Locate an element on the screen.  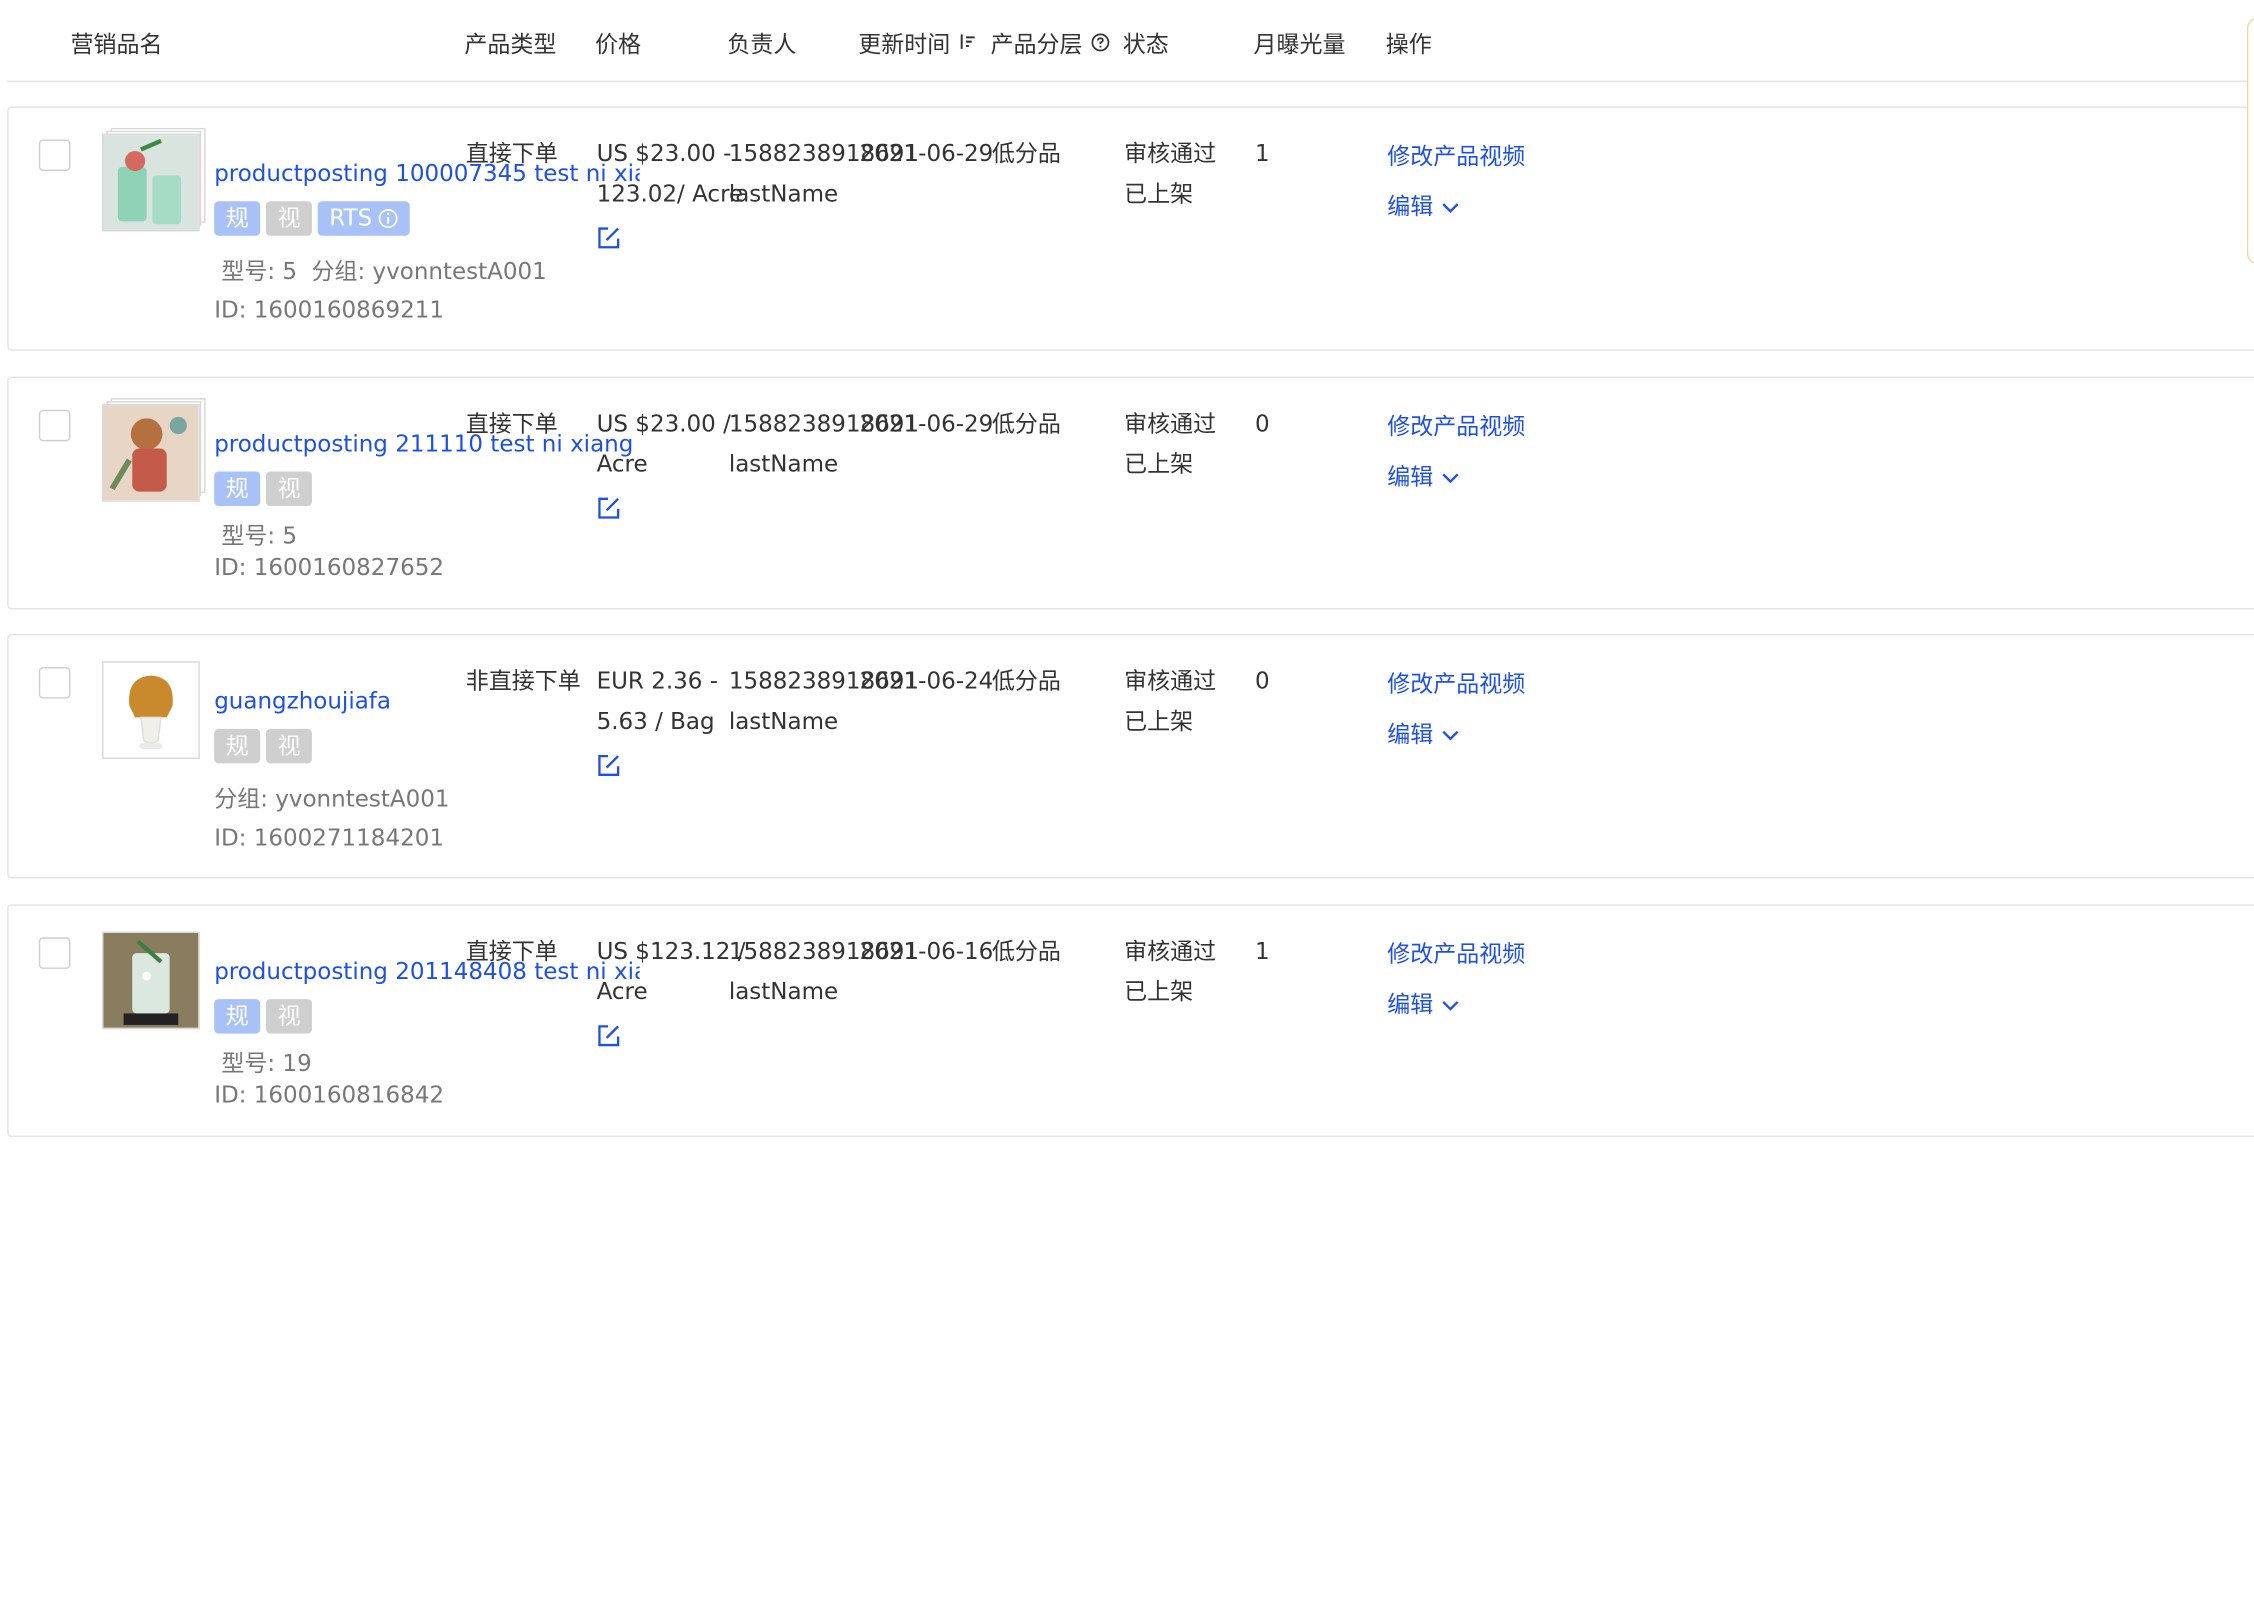
product-tags: 规 视 RTS is located at coordinates (312, 218).